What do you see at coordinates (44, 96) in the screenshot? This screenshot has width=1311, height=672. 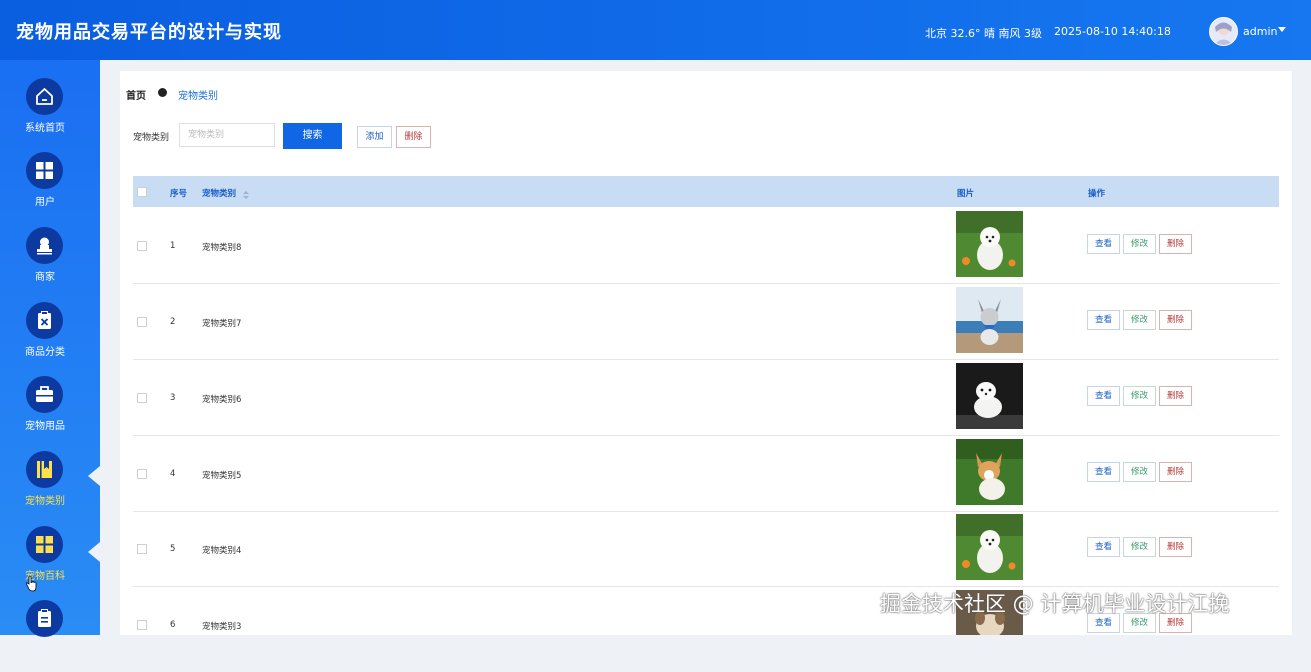 I see `home-icon` at bounding box center [44, 96].